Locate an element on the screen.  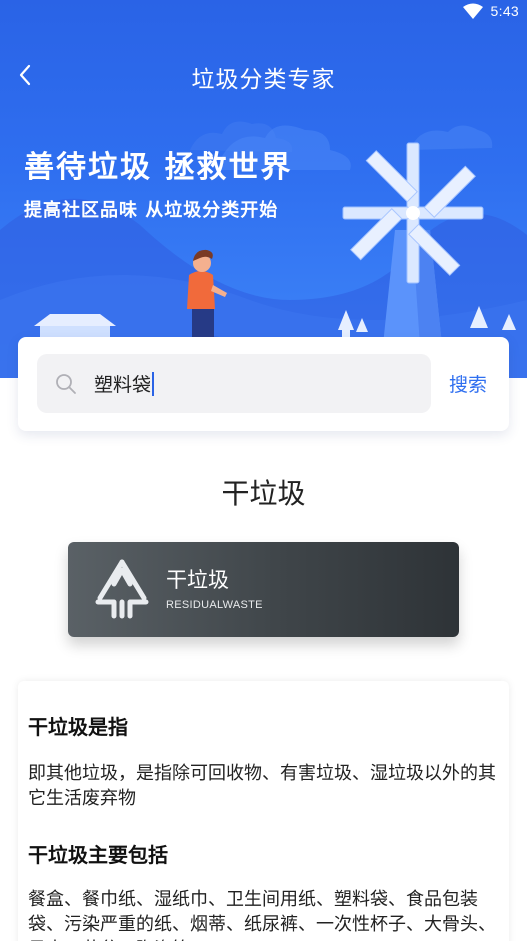
status-time: 5:43 is located at coordinates (504, 11).